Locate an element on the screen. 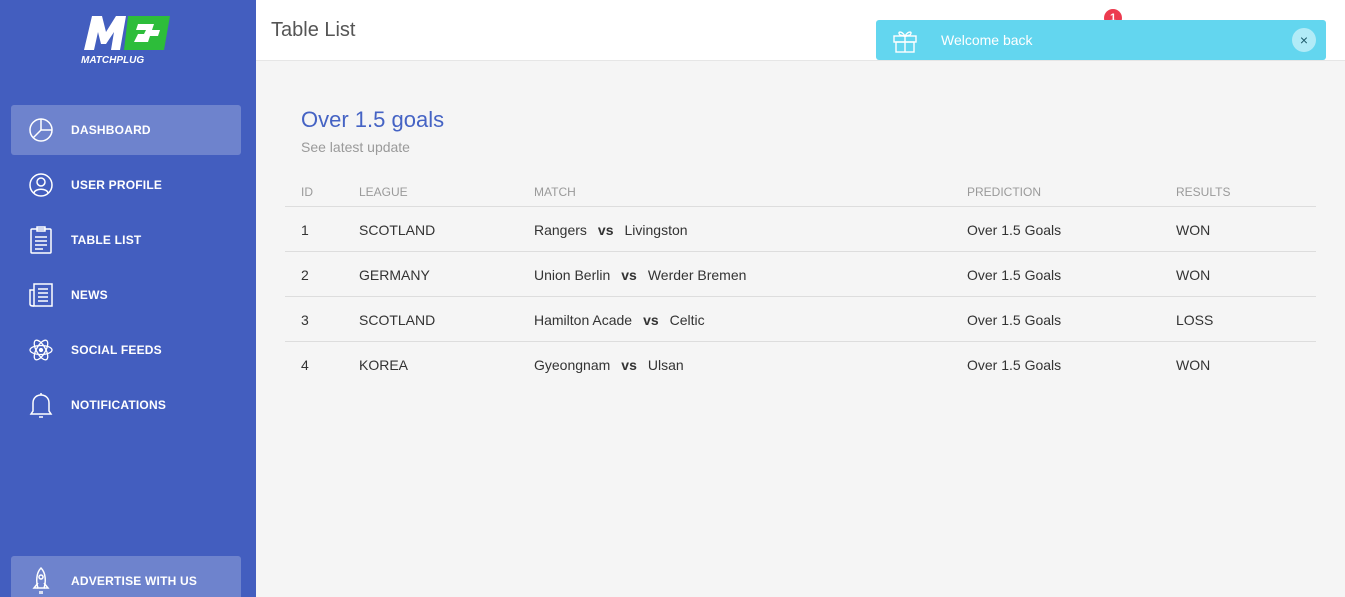  close-icon: × is located at coordinates (1304, 40).